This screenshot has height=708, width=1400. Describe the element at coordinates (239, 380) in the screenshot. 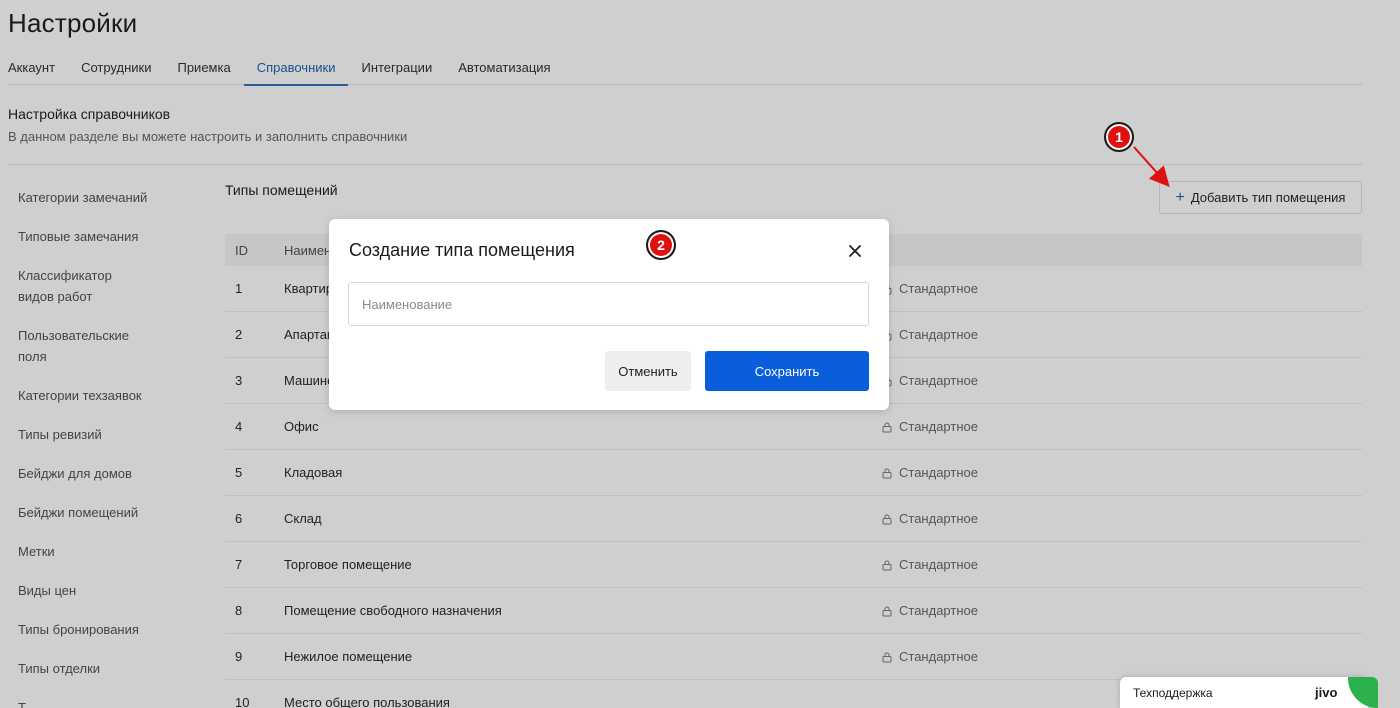

I see `room-type-id: 3` at that location.